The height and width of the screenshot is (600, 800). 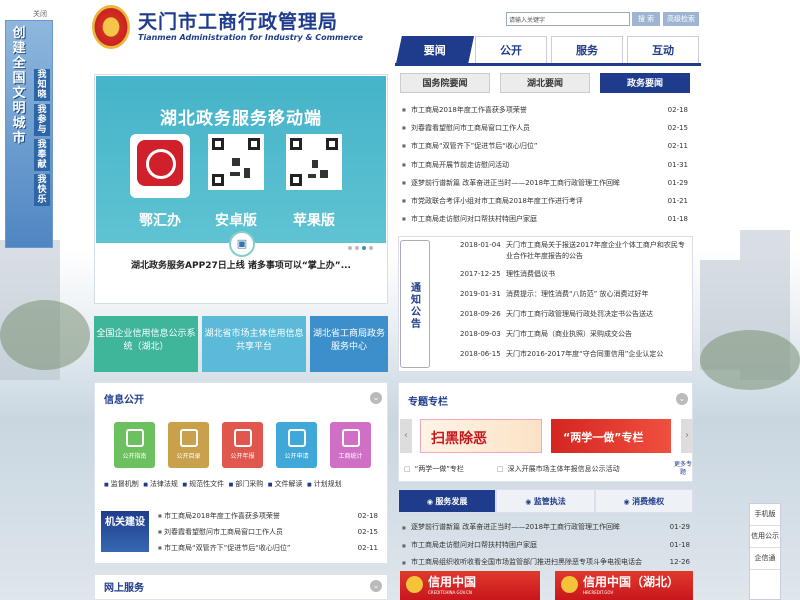 What do you see at coordinates (324, 484) in the screenshot?
I see `link-planning: 计划规划` at bounding box center [324, 484].